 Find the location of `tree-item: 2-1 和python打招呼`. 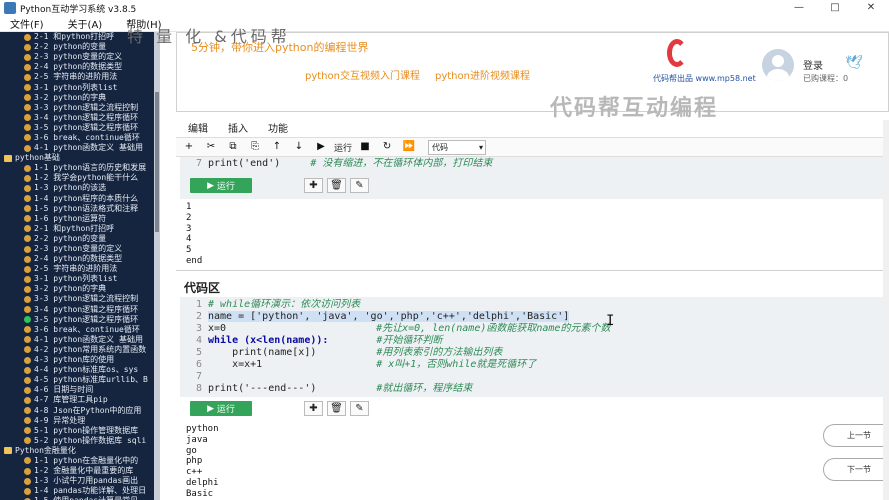

tree-item: 2-1 和python打招呼 is located at coordinates (80, 229).